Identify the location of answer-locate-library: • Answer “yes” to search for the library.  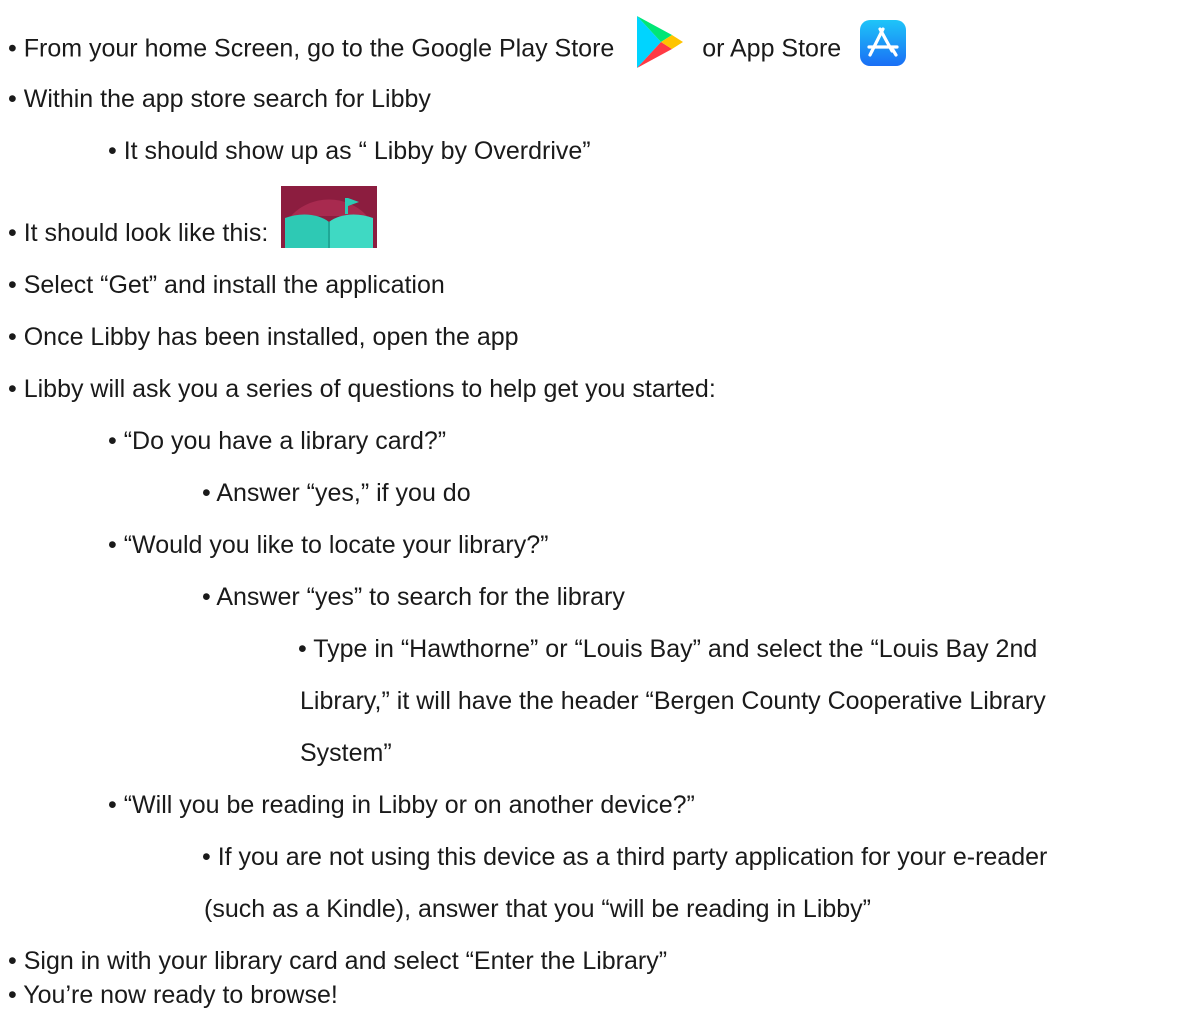
(413, 597).